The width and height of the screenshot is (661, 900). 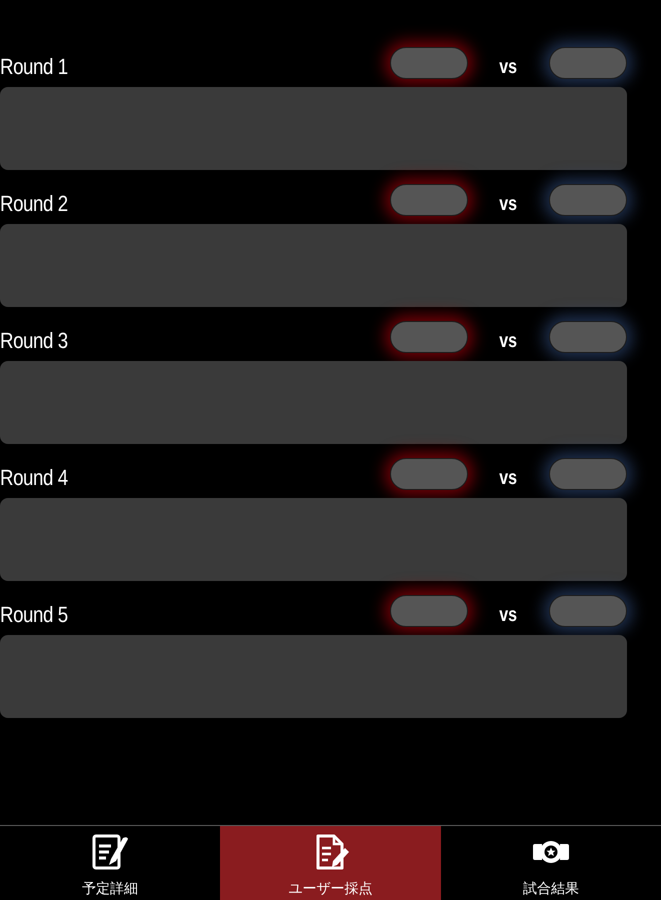 What do you see at coordinates (330, 863) in the screenshot?
I see `tab: ユーザー採点` at bounding box center [330, 863].